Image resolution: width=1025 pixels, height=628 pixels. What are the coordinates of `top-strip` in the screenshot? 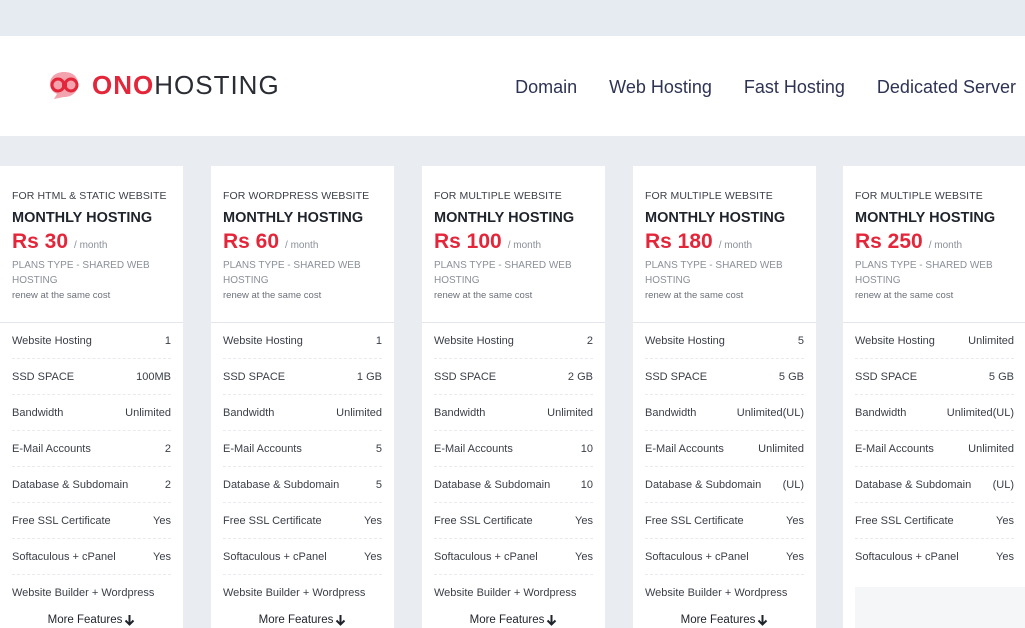 It's located at (512, 18).